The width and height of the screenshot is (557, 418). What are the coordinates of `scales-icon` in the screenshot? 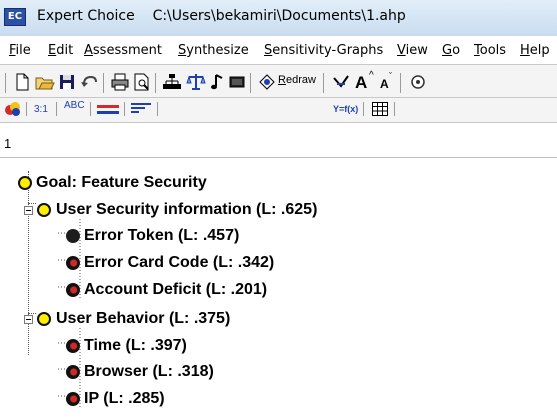 It's located at (196, 82).